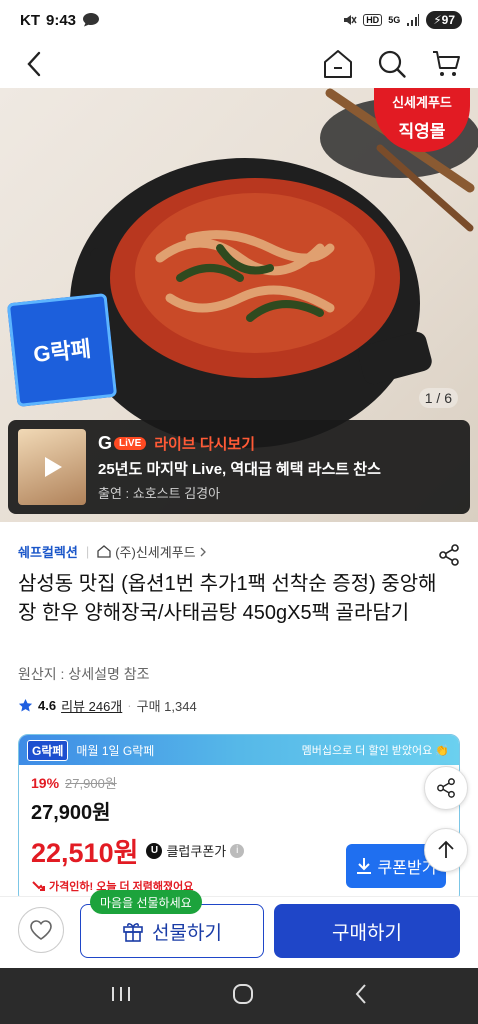 Image resolution: width=478 pixels, height=1024 pixels. I want to click on status-left: KT 9:43, so click(60, 20).